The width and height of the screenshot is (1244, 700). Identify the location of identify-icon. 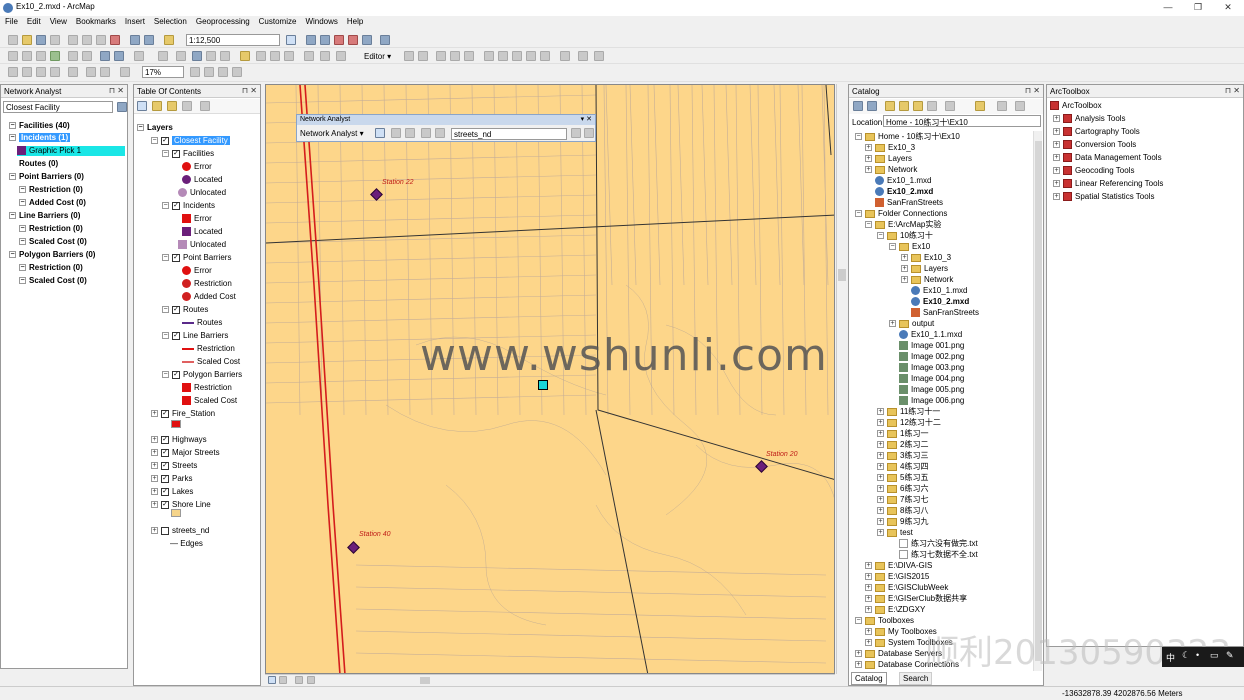
(197, 56).